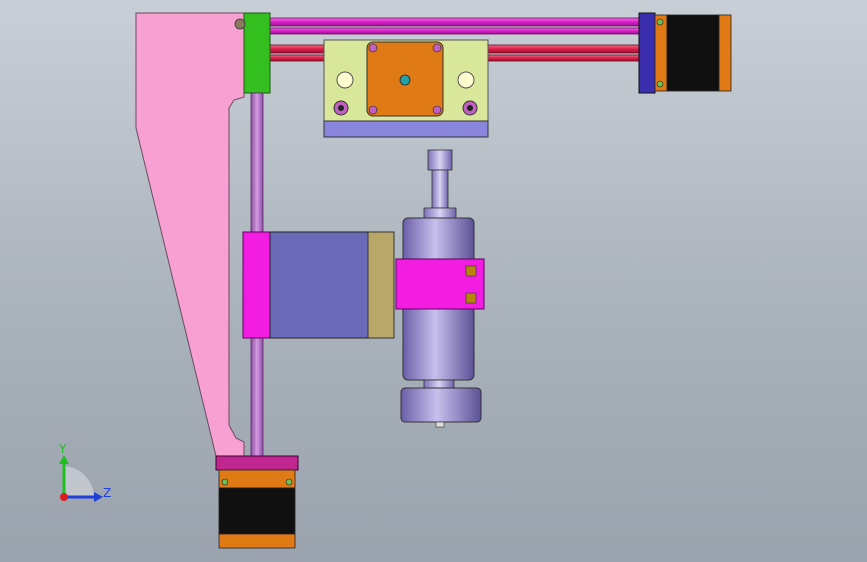 The width and height of the screenshot is (867, 562). I want to click on spindle-top-nut, so click(440, 160).